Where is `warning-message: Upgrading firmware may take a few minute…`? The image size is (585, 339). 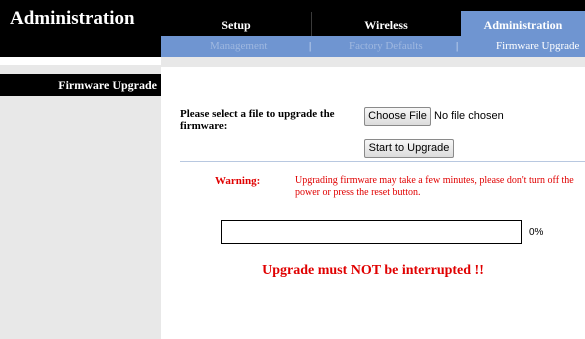
warning-message: Upgrading firmware may take a few minute… is located at coordinates (434, 186).